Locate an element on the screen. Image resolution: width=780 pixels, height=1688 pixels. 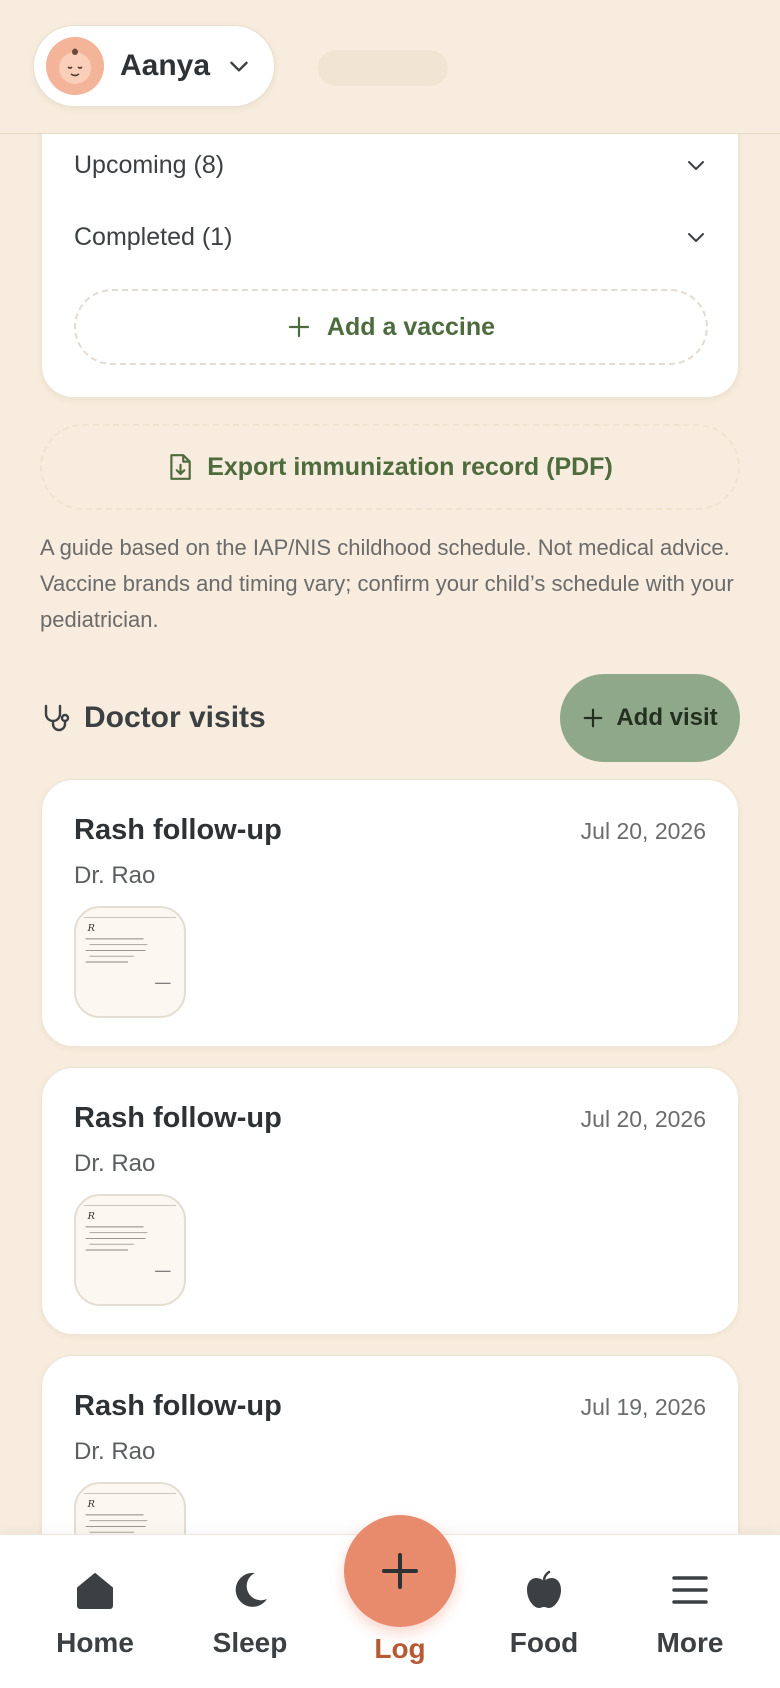
doctor-visits-heading: Doctor visits is located at coordinates (153, 718).